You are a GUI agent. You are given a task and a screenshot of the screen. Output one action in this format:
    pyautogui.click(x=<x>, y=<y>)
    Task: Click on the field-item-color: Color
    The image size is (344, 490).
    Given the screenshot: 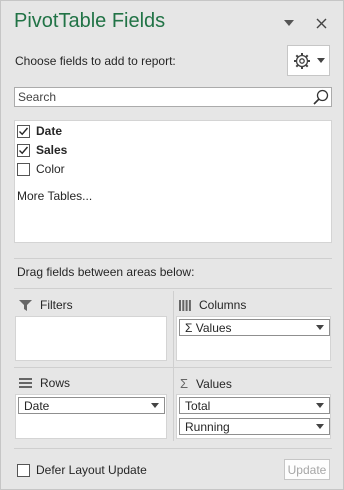 What is the action you would take?
    pyautogui.click(x=41, y=169)
    